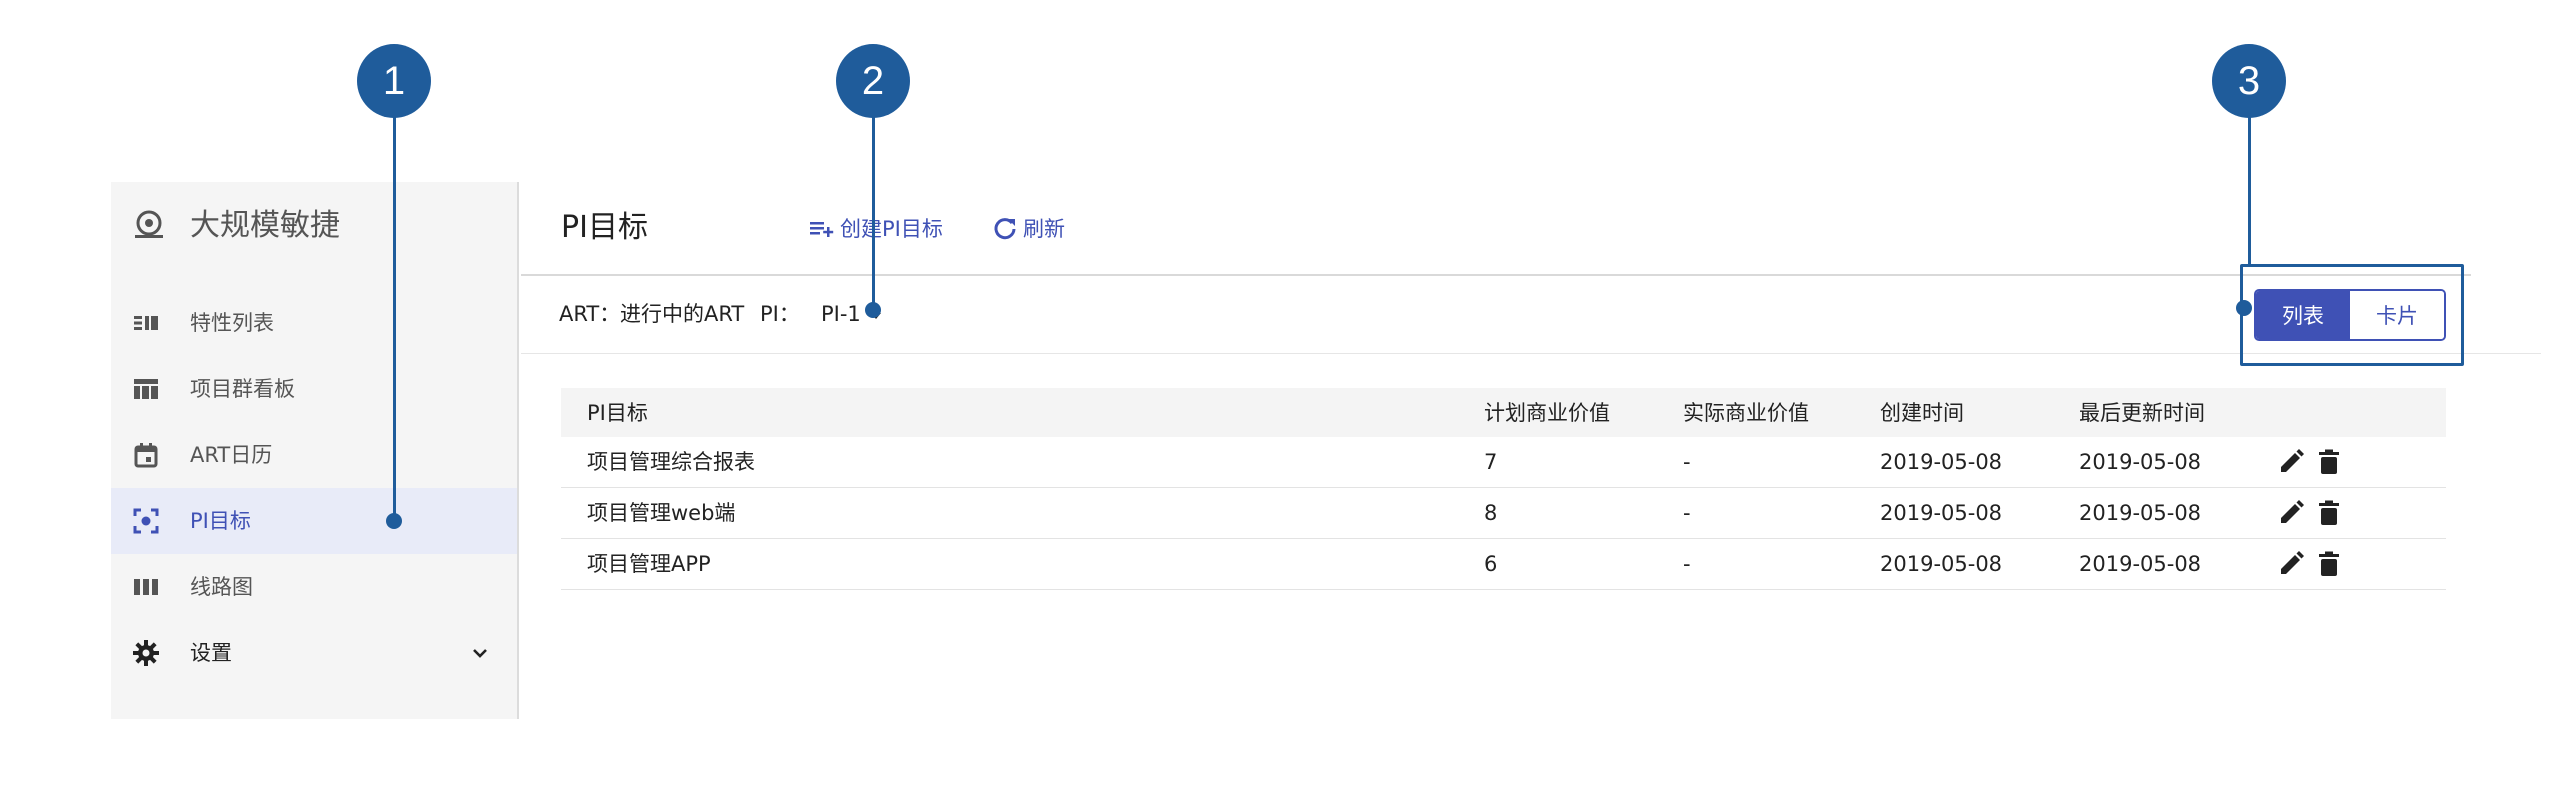  I want to click on pi-filter-label: PI：, so click(780, 314).